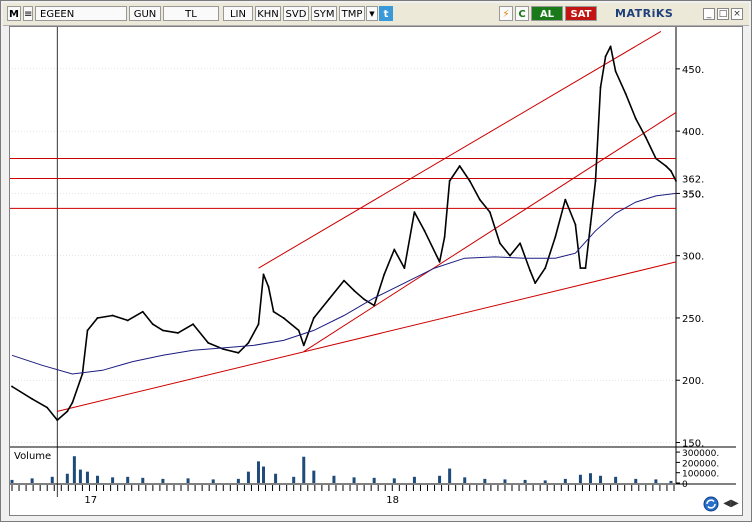 The width and height of the screenshot is (752, 522). What do you see at coordinates (711, 504) in the screenshot?
I see `sync-icon` at bounding box center [711, 504].